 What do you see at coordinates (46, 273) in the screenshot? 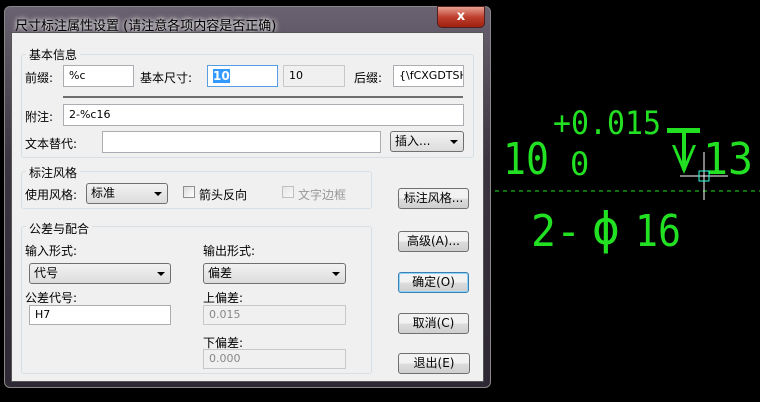
I see `input-form-value: 代号` at bounding box center [46, 273].